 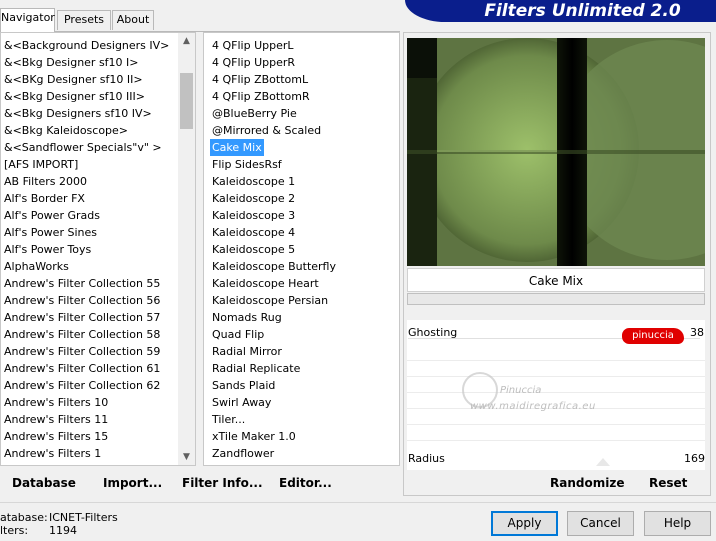 I want to click on filter-item: Flip SidesRsf, so click(x=301, y=164).